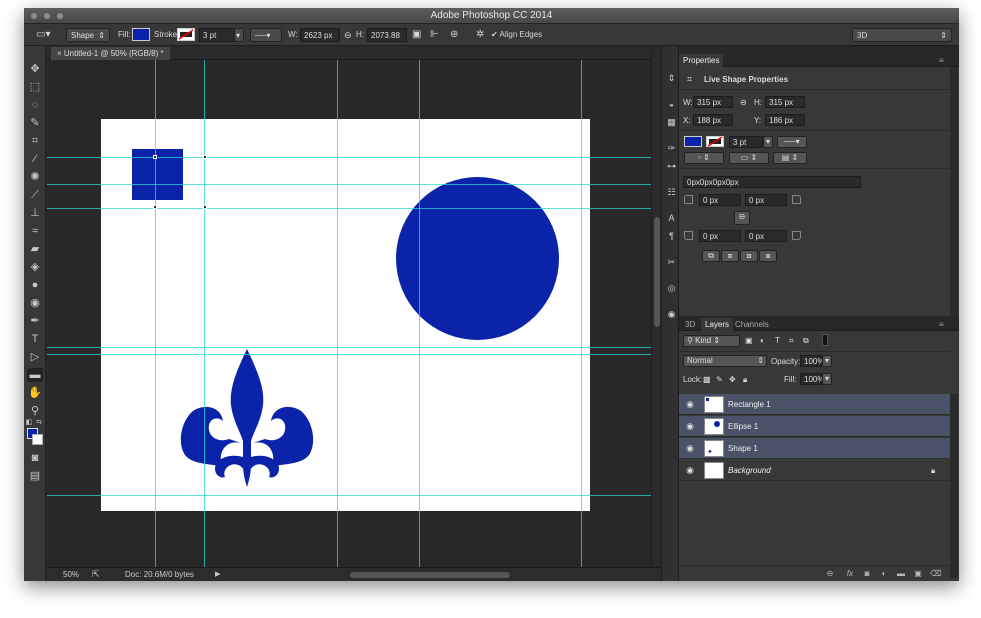 The height and width of the screenshot is (618, 981). Describe the element at coordinates (35, 267) in the screenshot. I see `paint-bucket-tool-icon: ◈` at that location.